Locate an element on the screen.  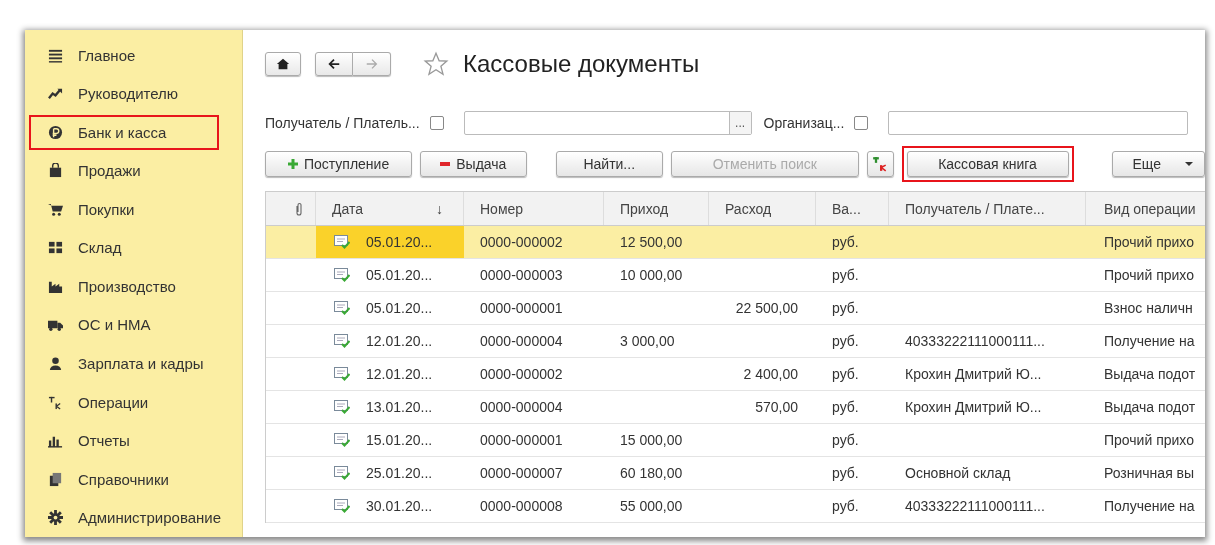
back-button is located at coordinates (334, 64).